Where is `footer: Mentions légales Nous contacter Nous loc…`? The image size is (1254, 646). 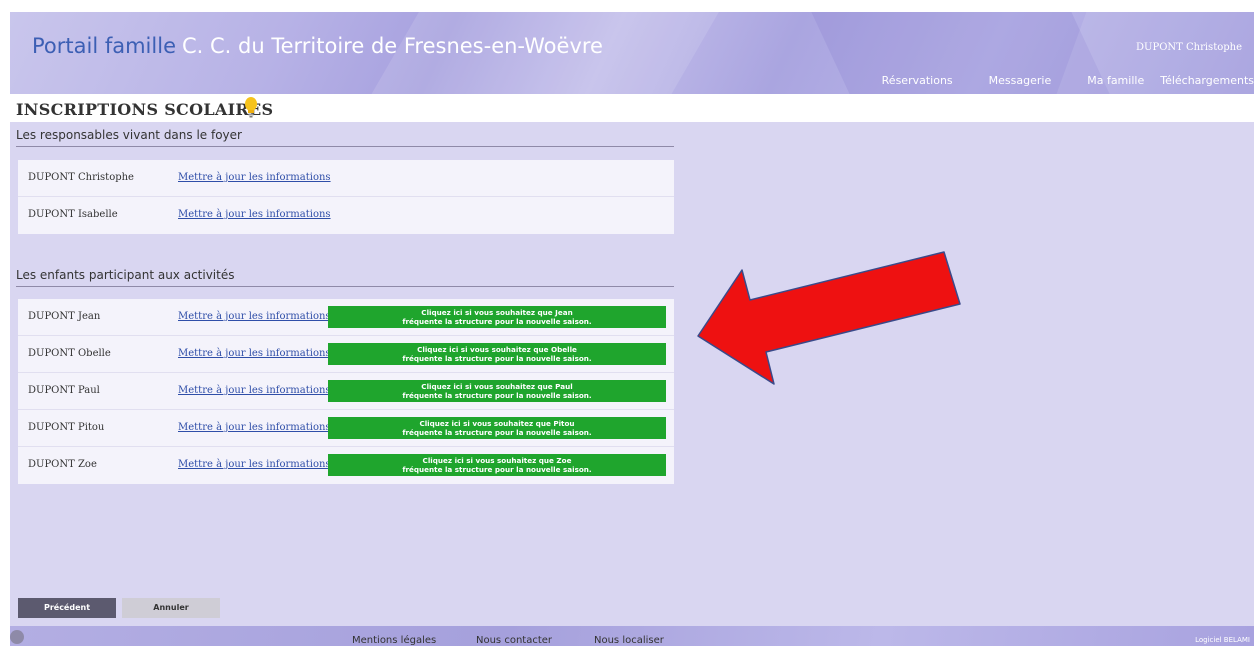
footer: Mentions légales Nous contacter Nous loc… is located at coordinates (632, 636).